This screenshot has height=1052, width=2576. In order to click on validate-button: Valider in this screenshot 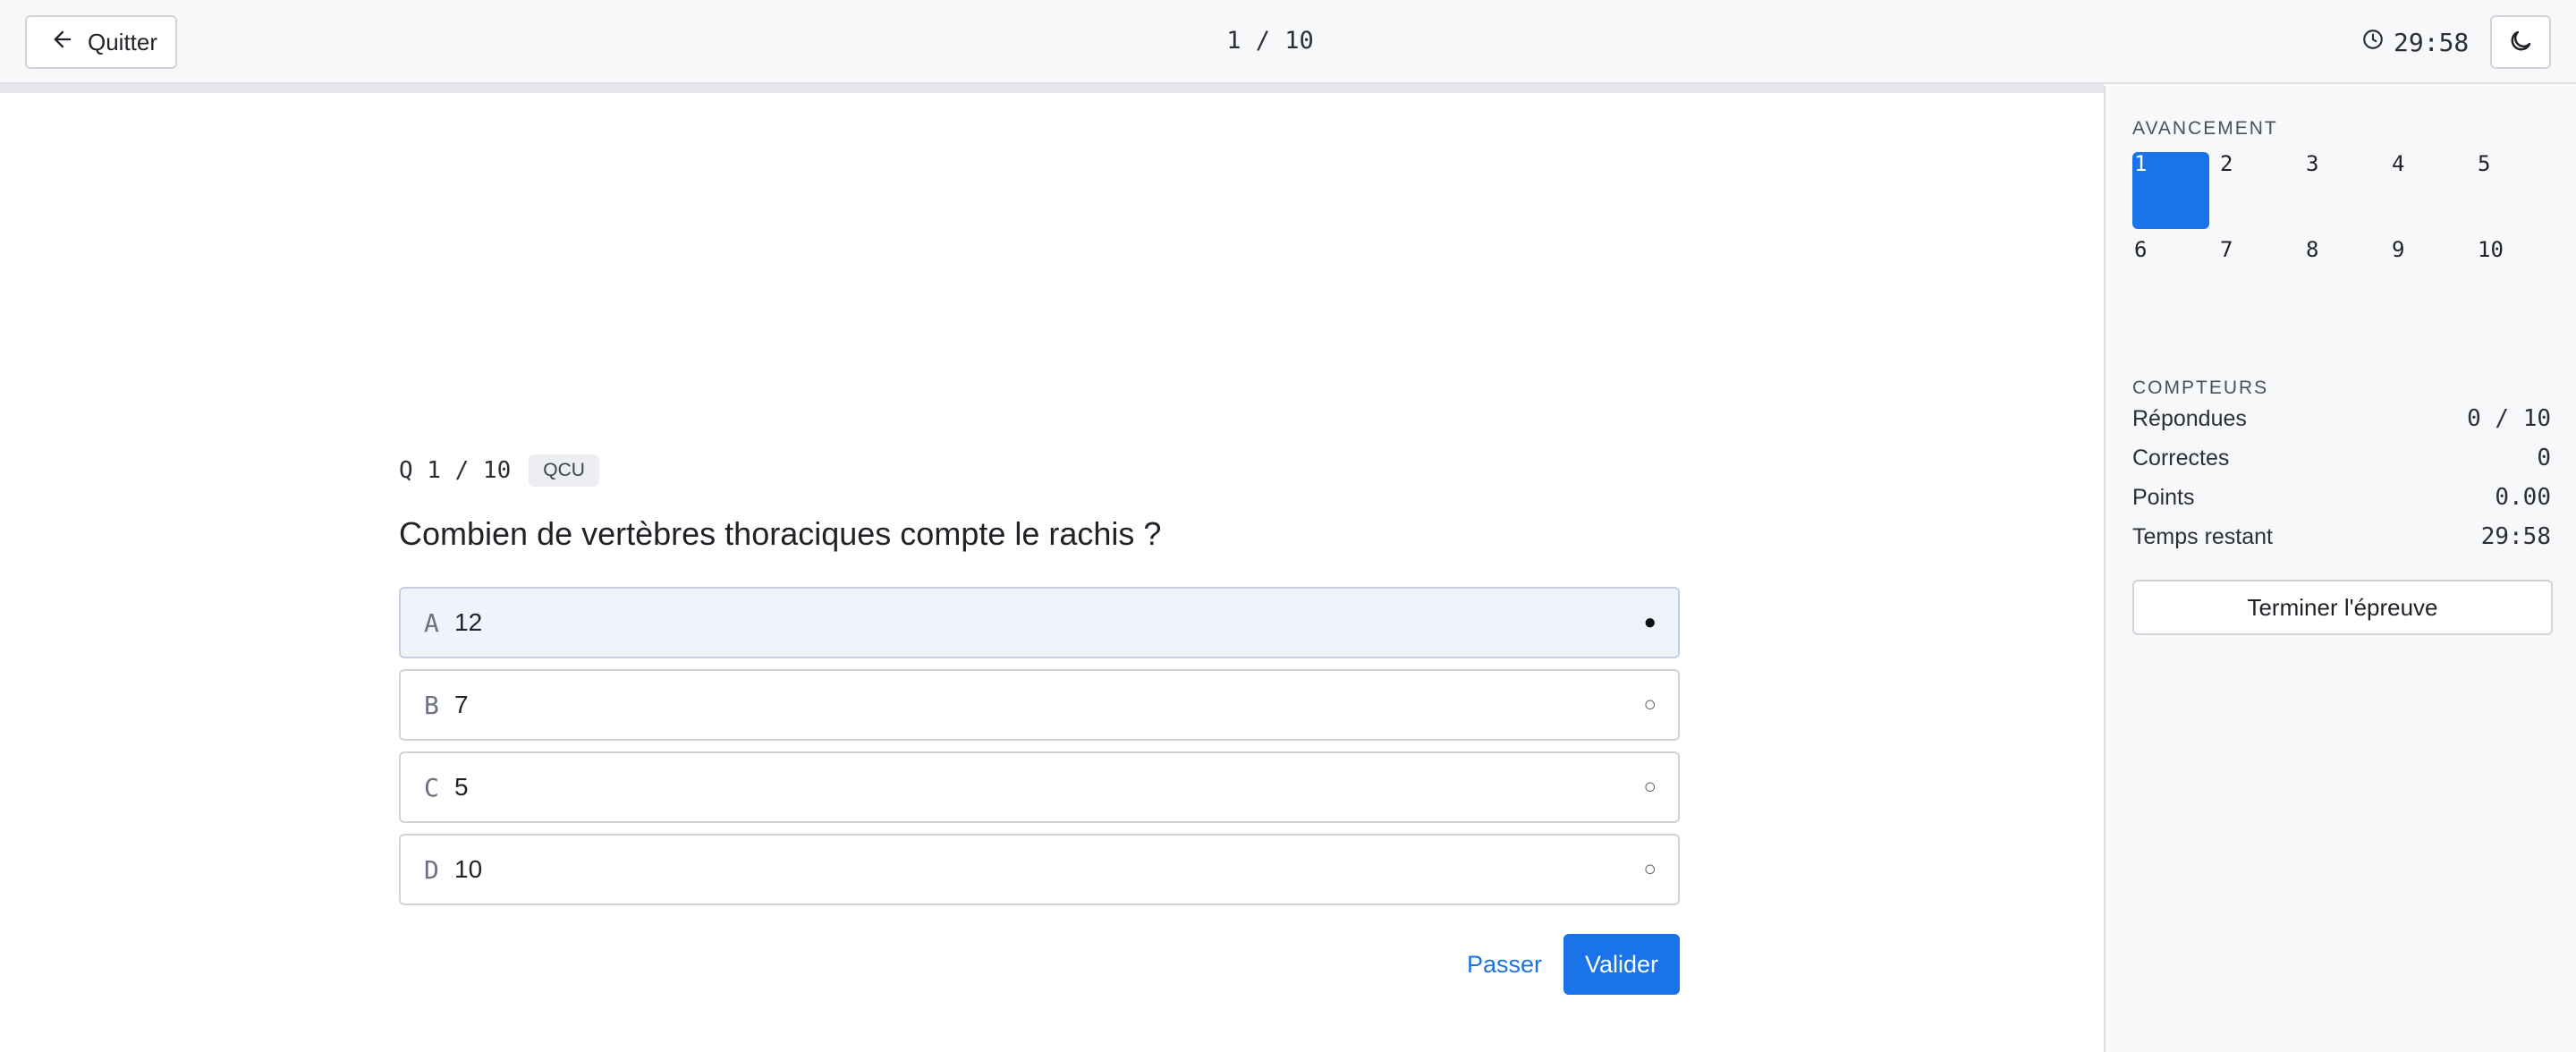, I will do `click(1621, 965)`.